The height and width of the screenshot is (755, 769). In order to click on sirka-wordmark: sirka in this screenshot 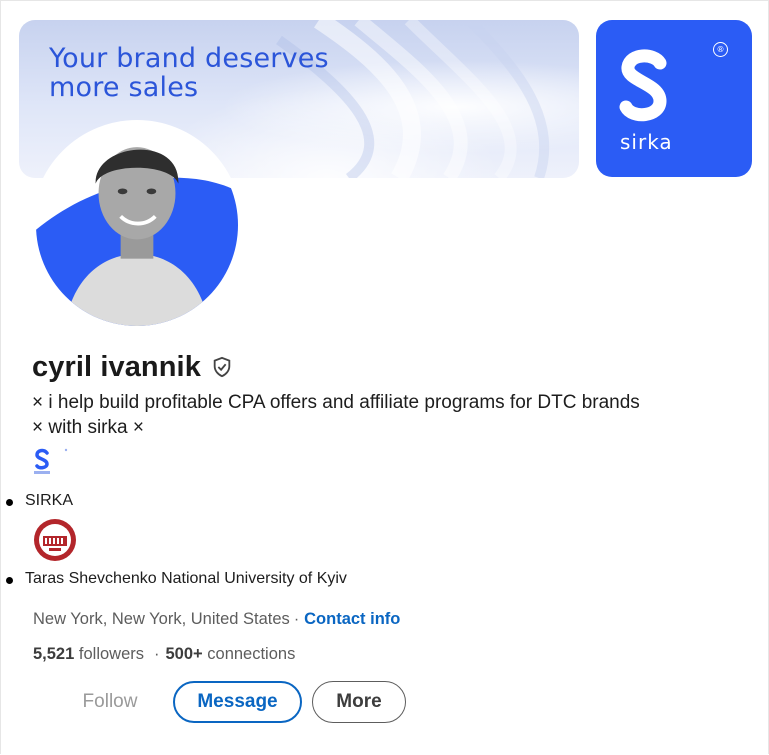, I will do `click(646, 142)`.